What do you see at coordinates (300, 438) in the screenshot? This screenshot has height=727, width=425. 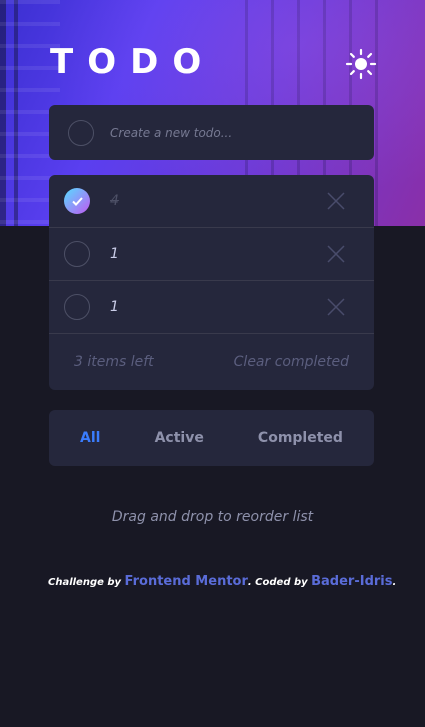 I see `filter-completed-tab: Completed` at bounding box center [300, 438].